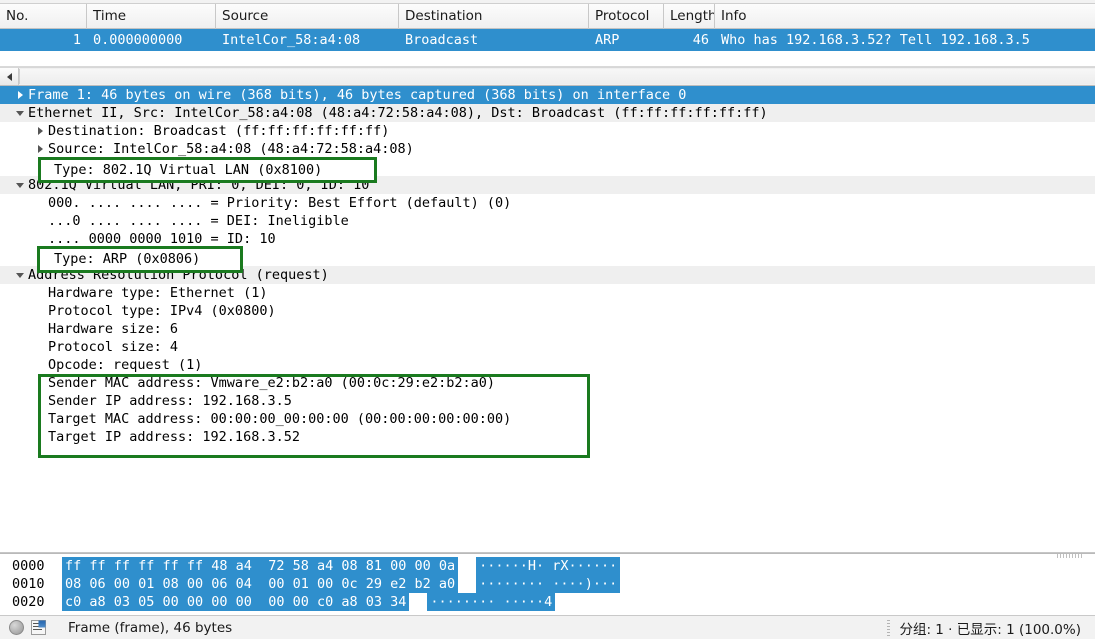 The image size is (1095, 639). I want to click on detail-tree-row: Target IP address: 192.168.3.52, so click(547, 437).